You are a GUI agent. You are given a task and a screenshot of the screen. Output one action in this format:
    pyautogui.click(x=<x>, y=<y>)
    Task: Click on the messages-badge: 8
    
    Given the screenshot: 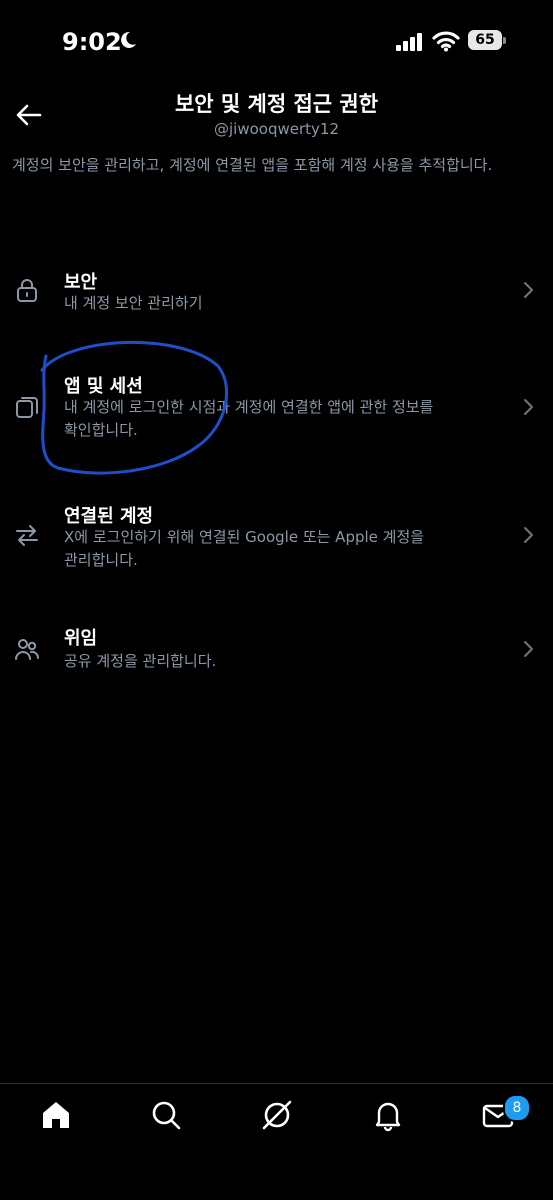 What is the action you would take?
    pyautogui.click(x=517, y=1108)
    